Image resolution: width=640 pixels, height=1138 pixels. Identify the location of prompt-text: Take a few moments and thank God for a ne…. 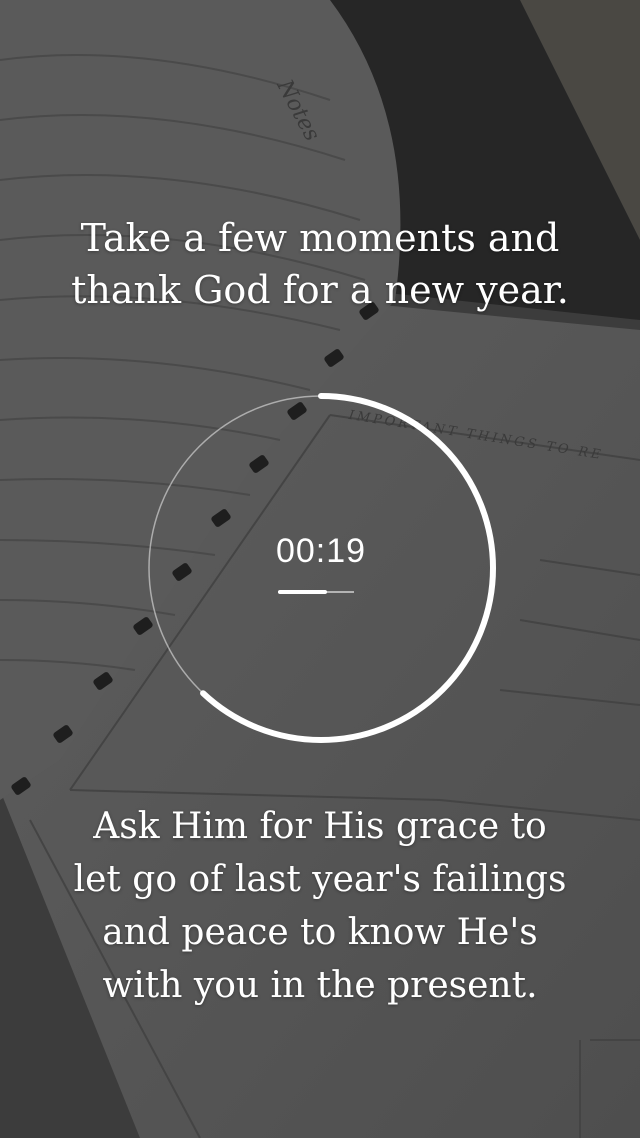
(320, 264).